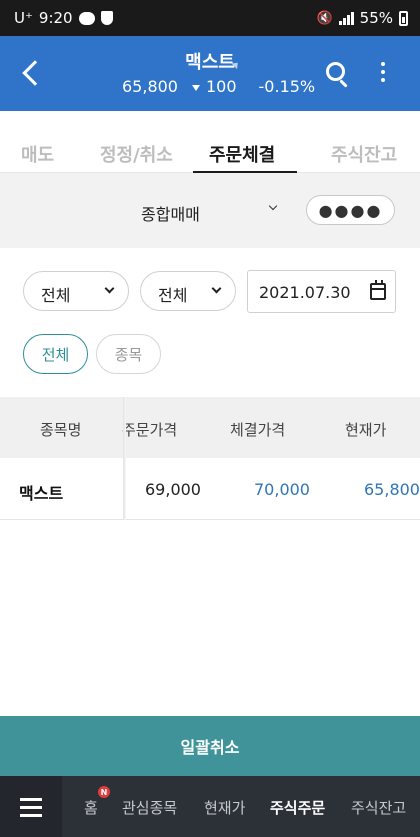 This screenshot has height=837, width=420. What do you see at coordinates (221, 86) in the screenshot?
I see `price-change-value: 100` at bounding box center [221, 86].